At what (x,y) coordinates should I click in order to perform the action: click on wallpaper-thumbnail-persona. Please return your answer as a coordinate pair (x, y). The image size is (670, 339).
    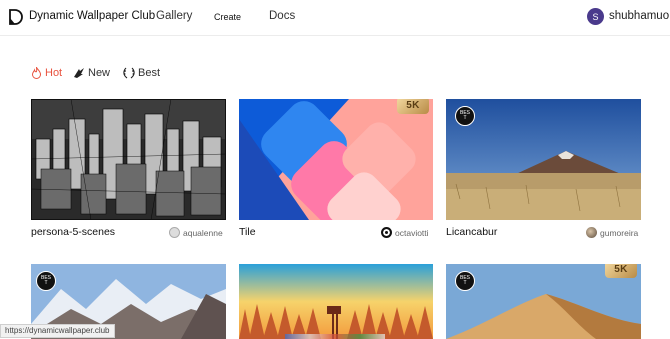
    Looking at the image, I should click on (128, 159).